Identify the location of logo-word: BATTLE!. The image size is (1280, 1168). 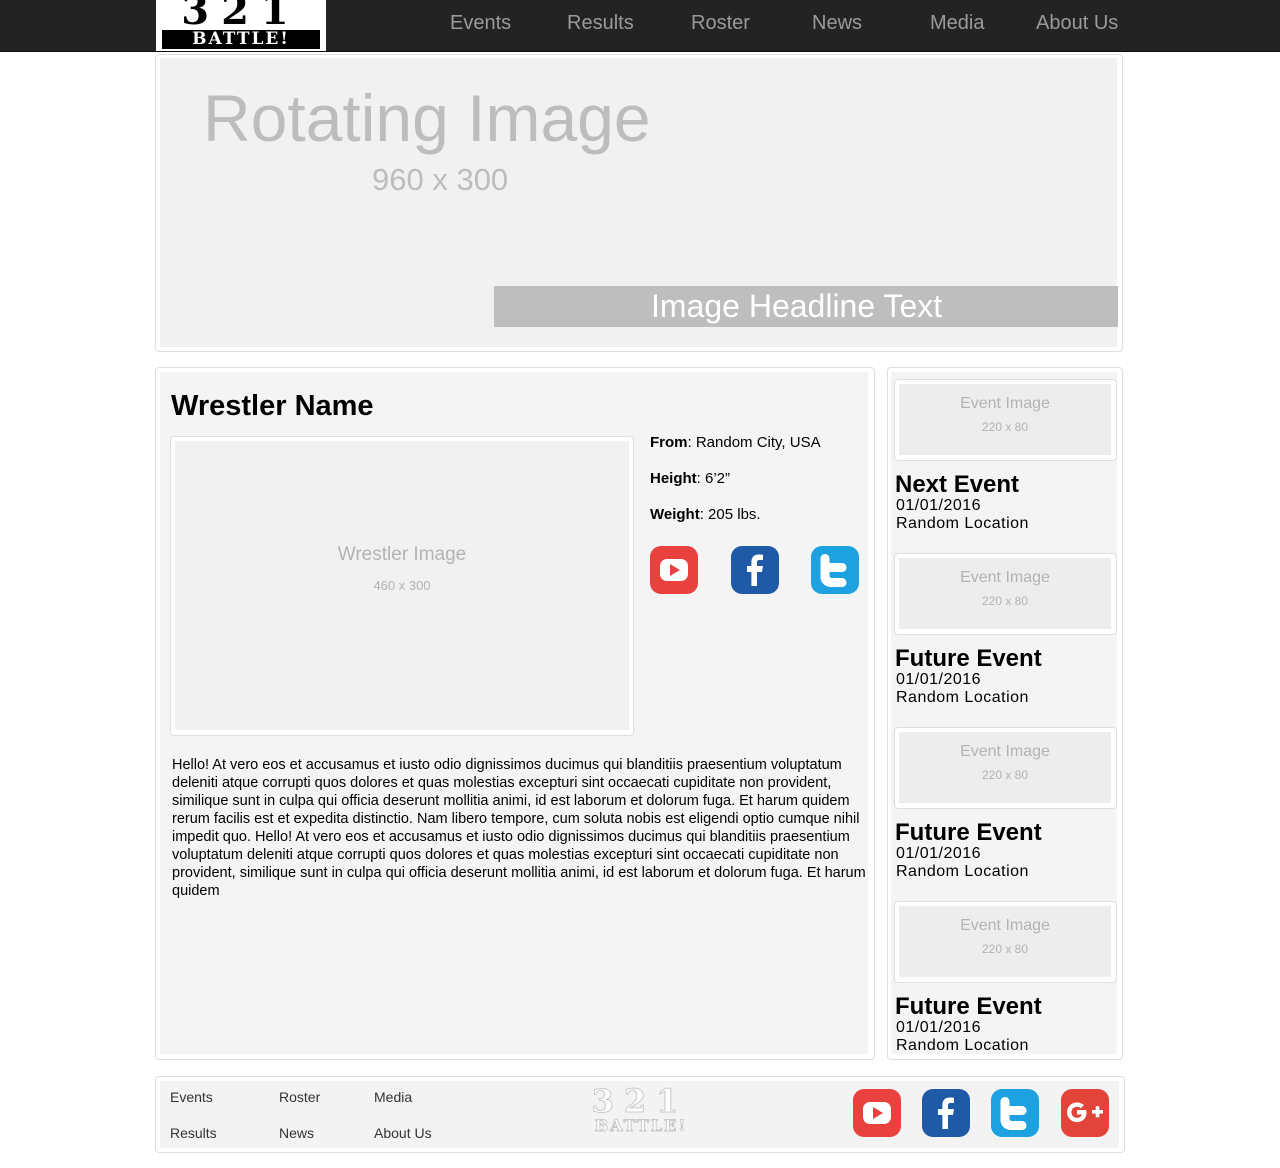
(241, 39).